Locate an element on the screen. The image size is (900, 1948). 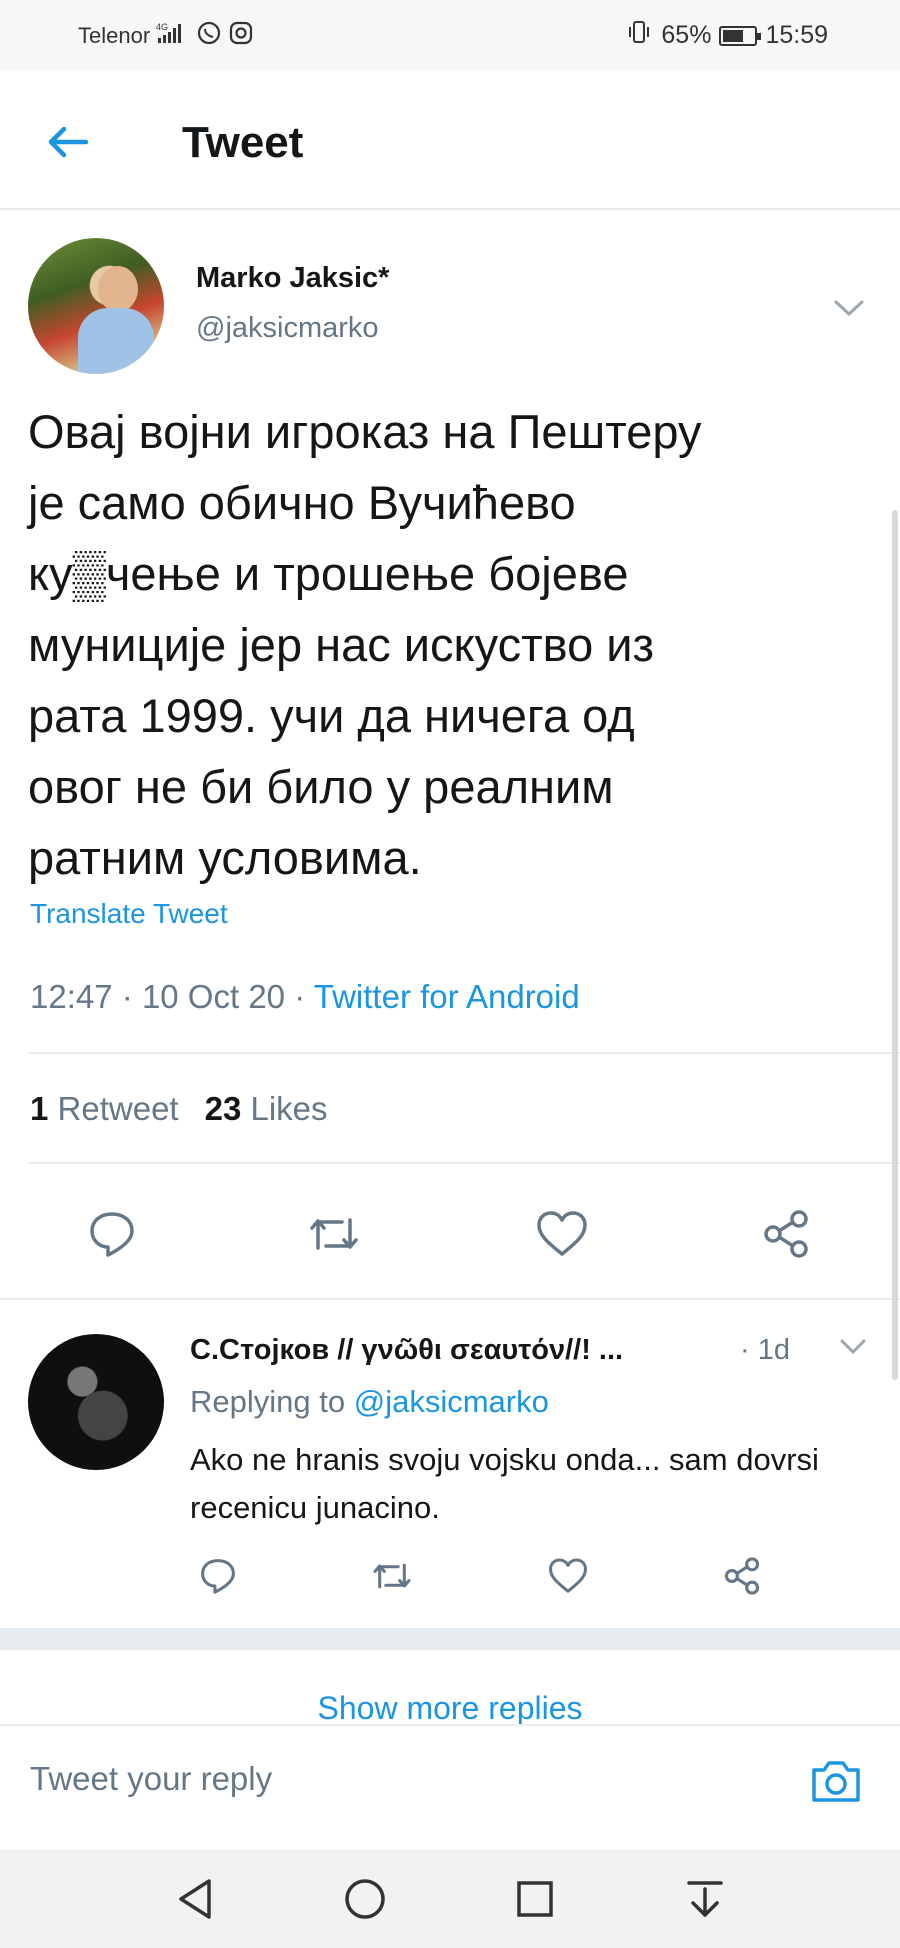
system-nav-bar is located at coordinates (450, 1899).